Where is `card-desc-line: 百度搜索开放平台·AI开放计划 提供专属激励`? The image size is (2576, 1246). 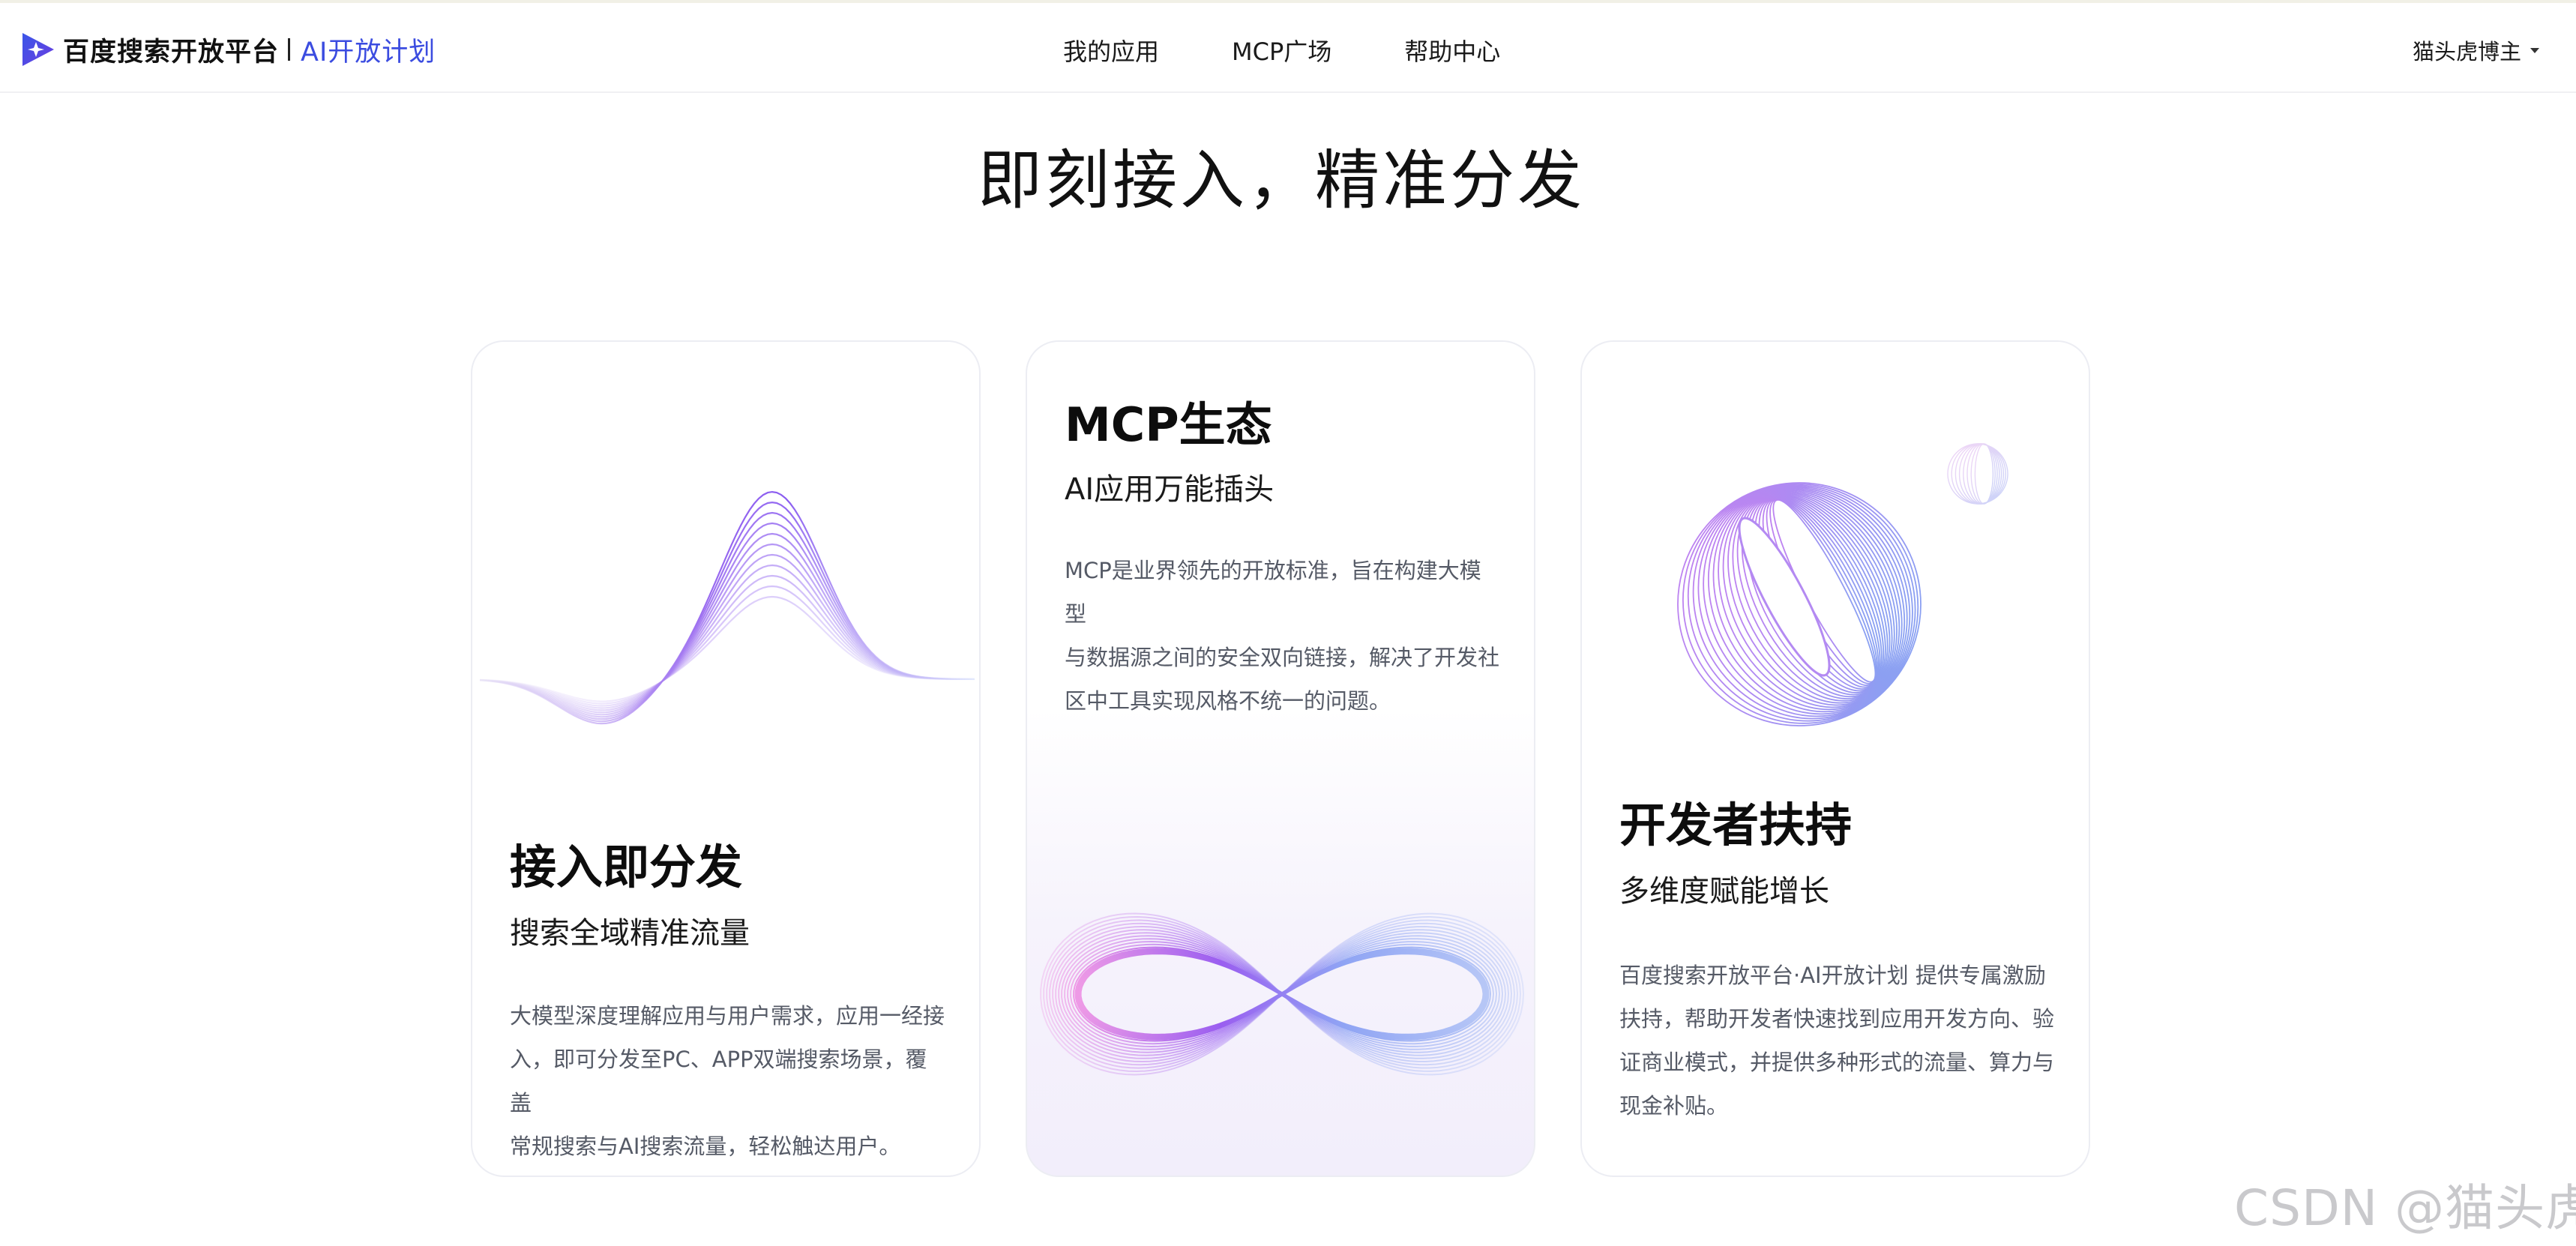
card-desc-line: 百度搜索开放平台·AI开放计划 提供专属激励 is located at coordinates (1832, 975).